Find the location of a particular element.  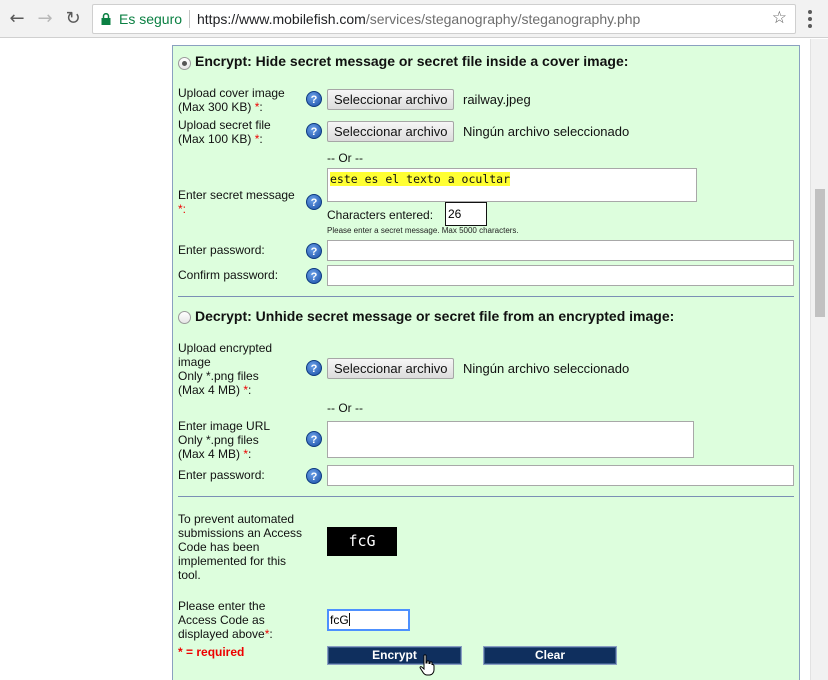

access-code-label-line2: Access Code as is located at coordinates (221, 620).